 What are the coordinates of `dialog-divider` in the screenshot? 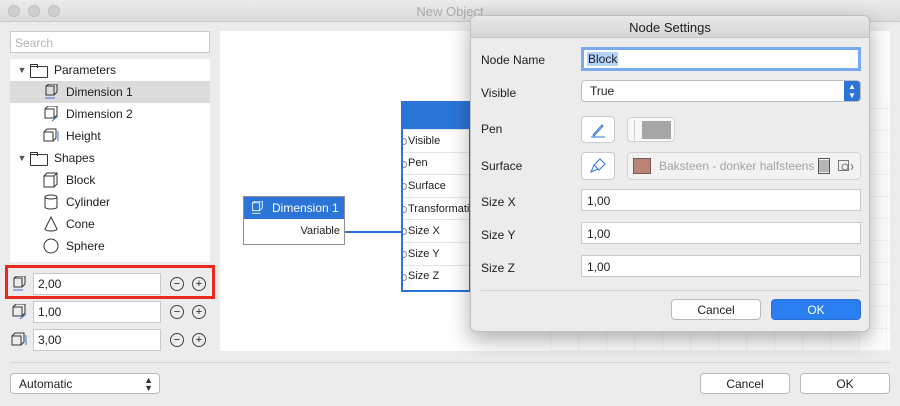 It's located at (671, 290).